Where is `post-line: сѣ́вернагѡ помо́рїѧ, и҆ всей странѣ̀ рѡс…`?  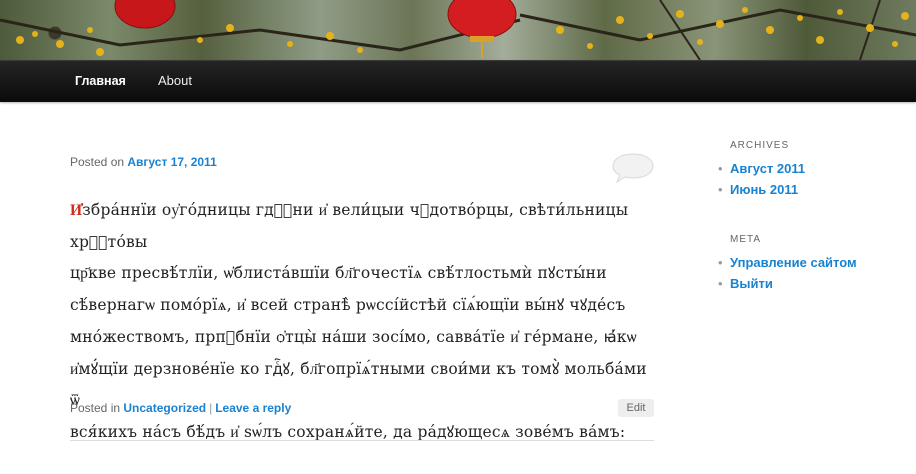
post-line: сѣ́вернагѡ помо́рїѧ, и҆ всей странѣ̀ рѡс… is located at coordinates (348, 305).